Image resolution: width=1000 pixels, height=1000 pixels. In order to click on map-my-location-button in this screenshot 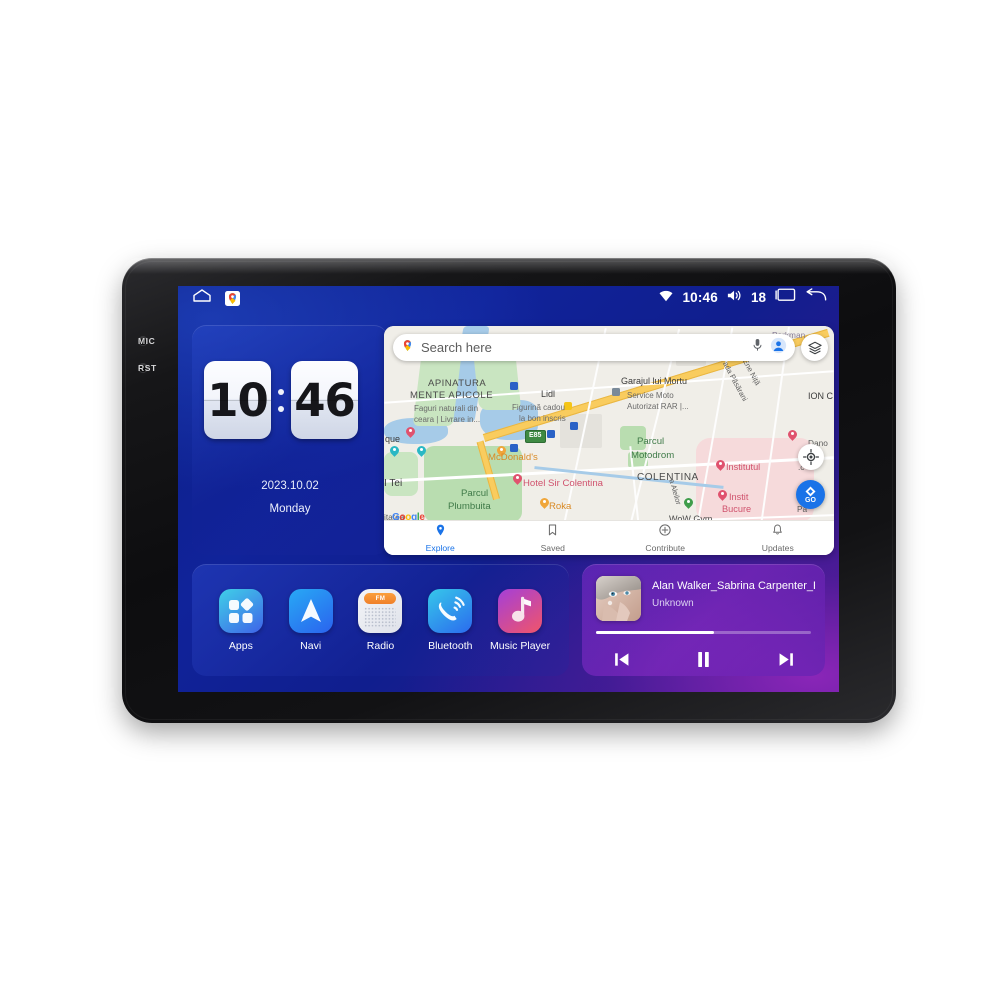, I will do `click(811, 457)`.